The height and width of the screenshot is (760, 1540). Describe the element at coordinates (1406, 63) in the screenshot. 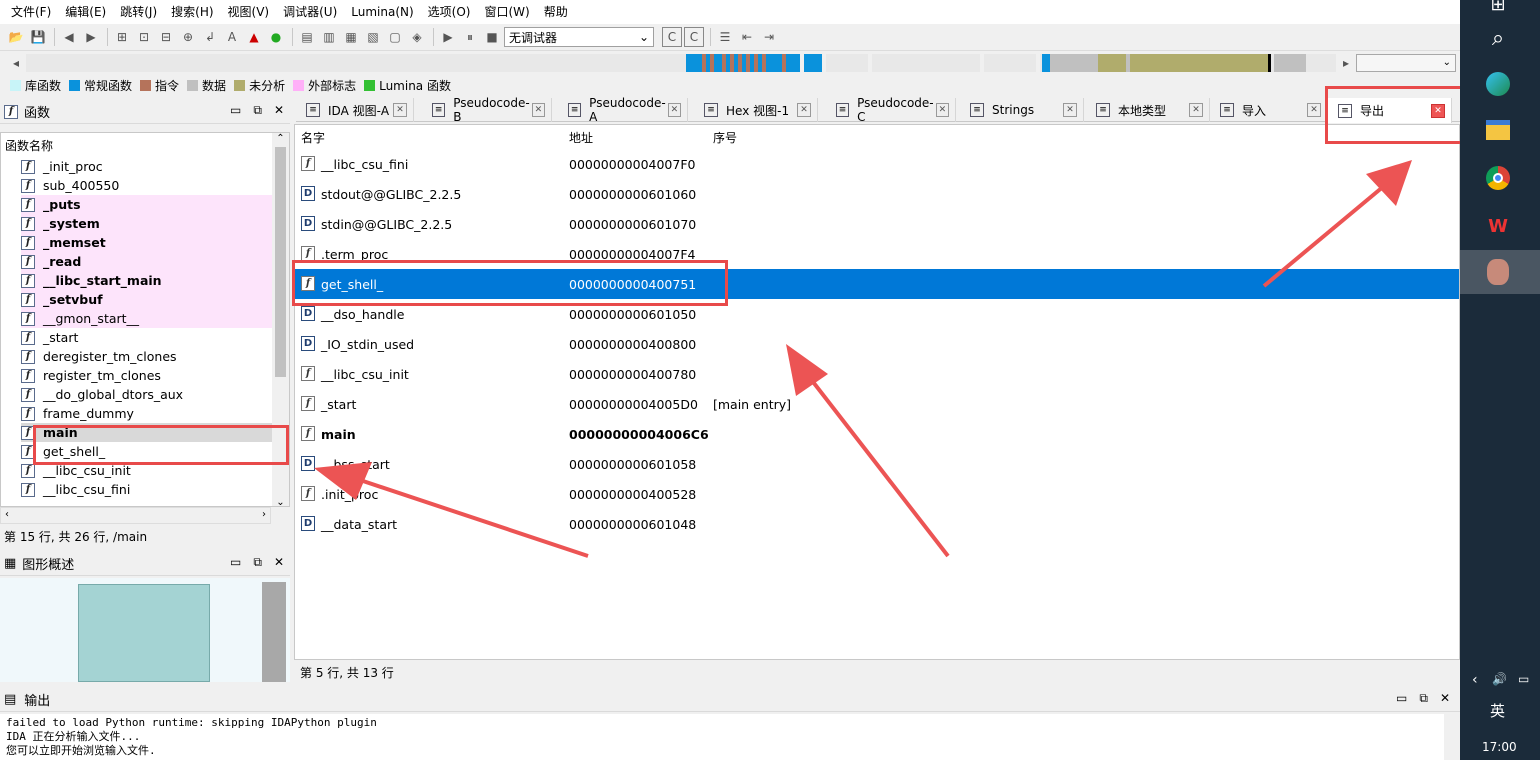

I see `nav-dropdown: ⌄` at that location.